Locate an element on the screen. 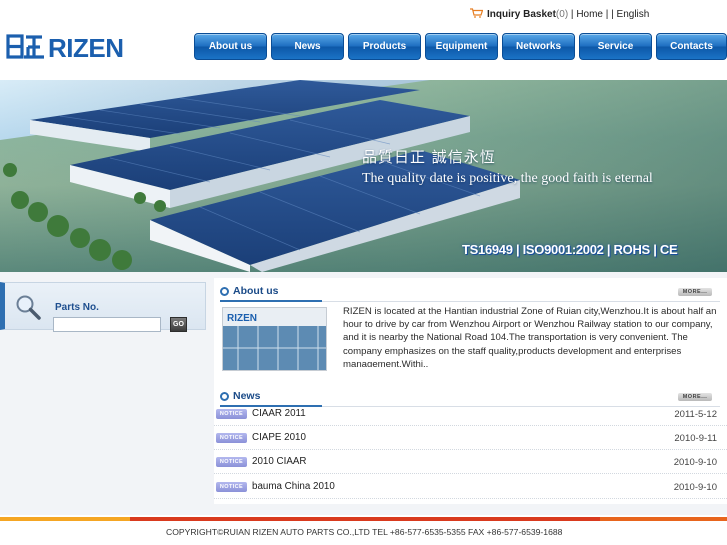  banner-slogan-chinese: 品質日正 誠信永恆 is located at coordinates (429, 157).